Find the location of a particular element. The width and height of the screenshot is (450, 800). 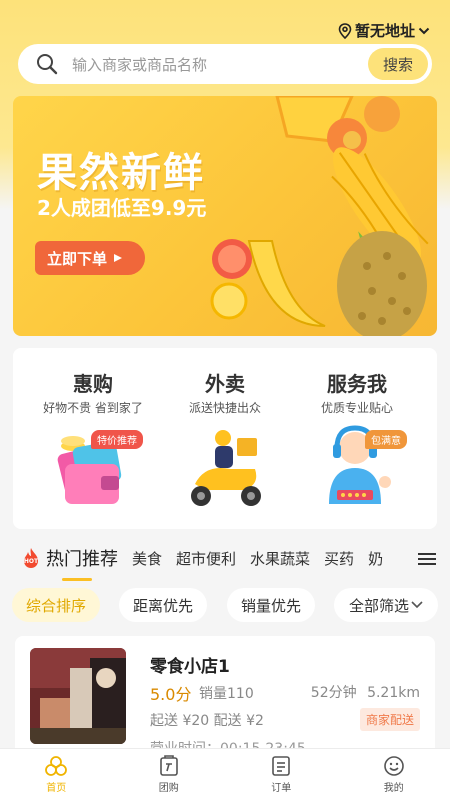

filter-all: 全部筛选 is located at coordinates (386, 605).